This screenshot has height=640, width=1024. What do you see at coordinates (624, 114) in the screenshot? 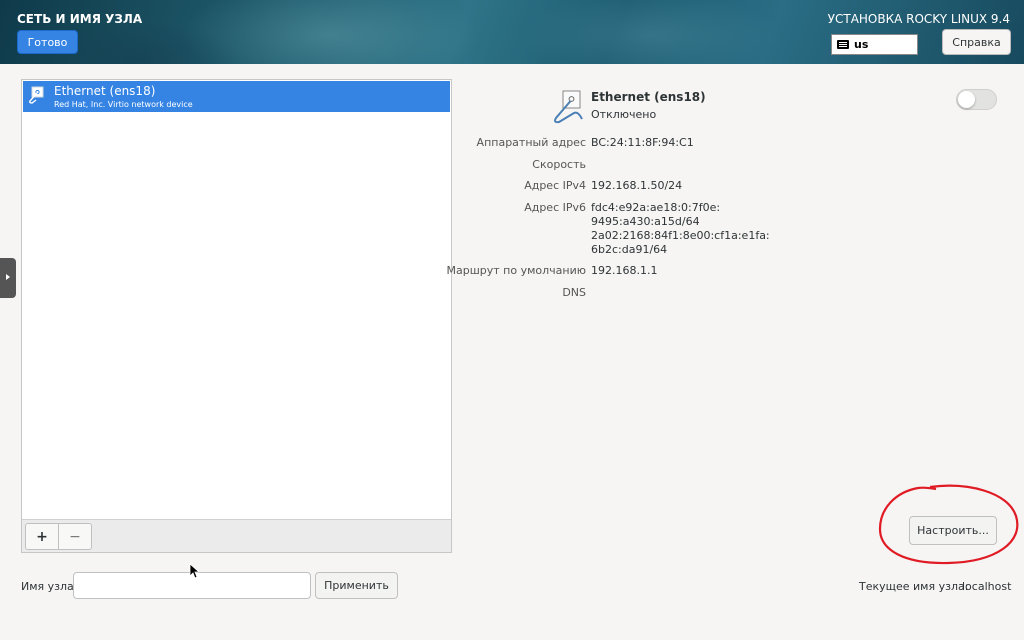
I see `device-status: Отключено` at bounding box center [624, 114].